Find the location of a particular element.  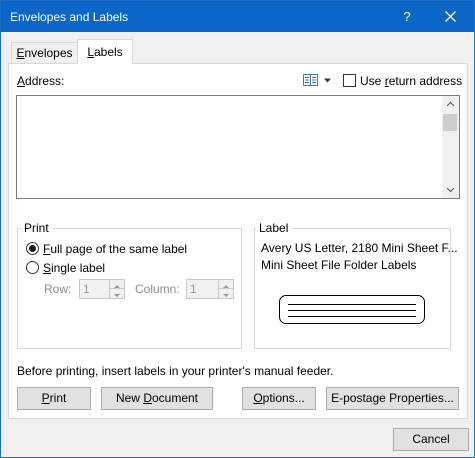

column-spinner-buttons is located at coordinates (225, 289).